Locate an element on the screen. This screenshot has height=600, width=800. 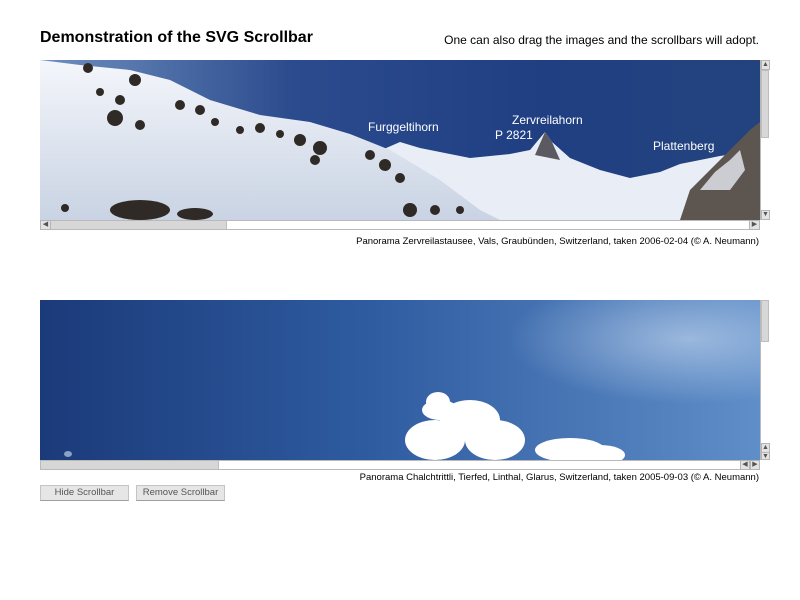
vertical-scrollbar-2: ▲ ▼ is located at coordinates (765, 380).